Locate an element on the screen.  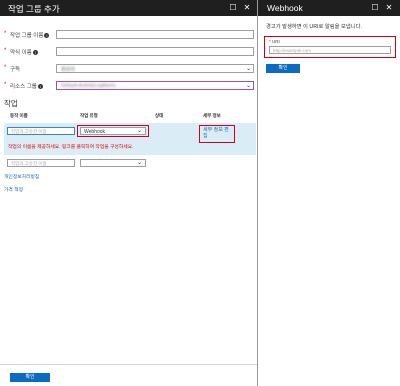
webhook-title: Webhook is located at coordinates (285, 8).